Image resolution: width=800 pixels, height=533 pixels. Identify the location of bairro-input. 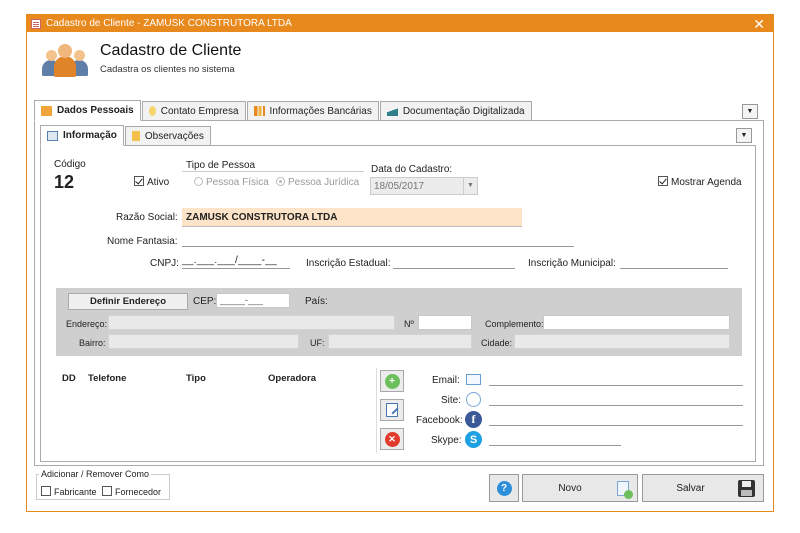
(203, 341).